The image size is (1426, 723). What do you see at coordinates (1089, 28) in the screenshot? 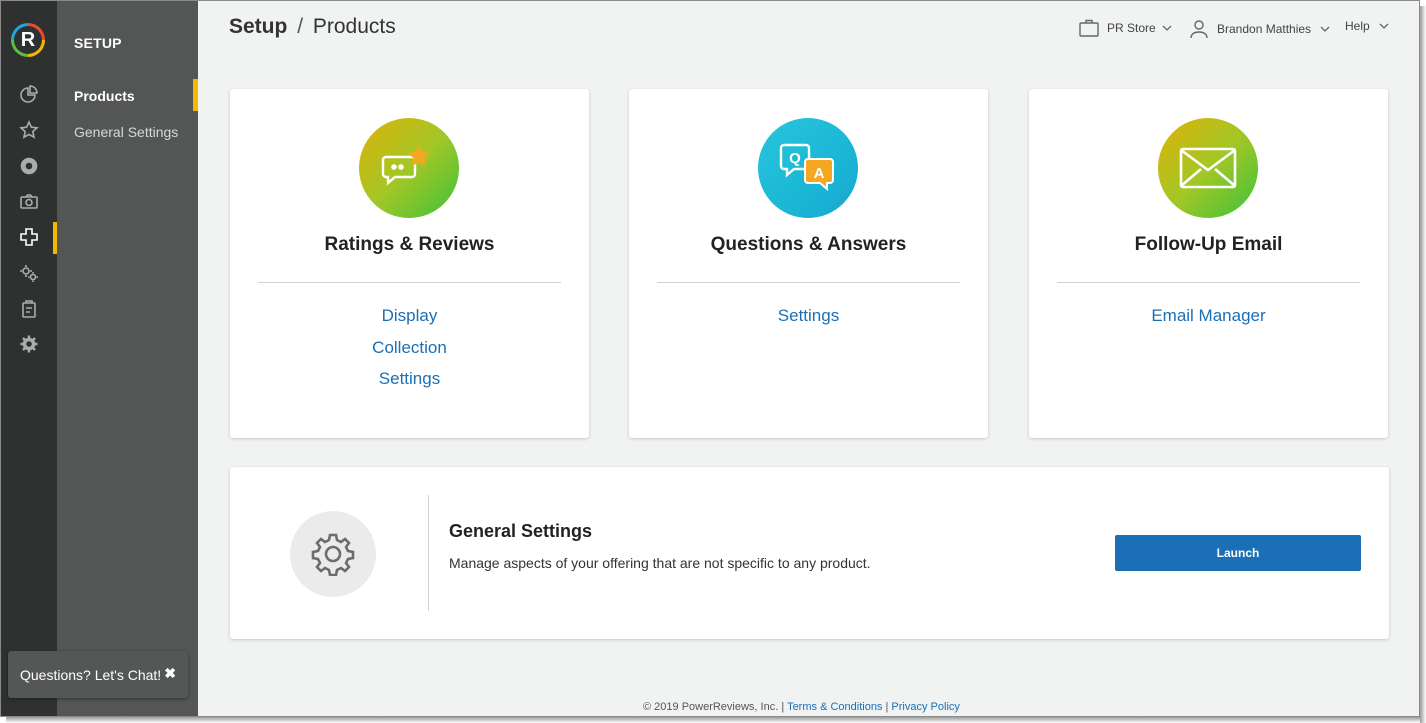
I see `briefcase-icon` at bounding box center [1089, 28].